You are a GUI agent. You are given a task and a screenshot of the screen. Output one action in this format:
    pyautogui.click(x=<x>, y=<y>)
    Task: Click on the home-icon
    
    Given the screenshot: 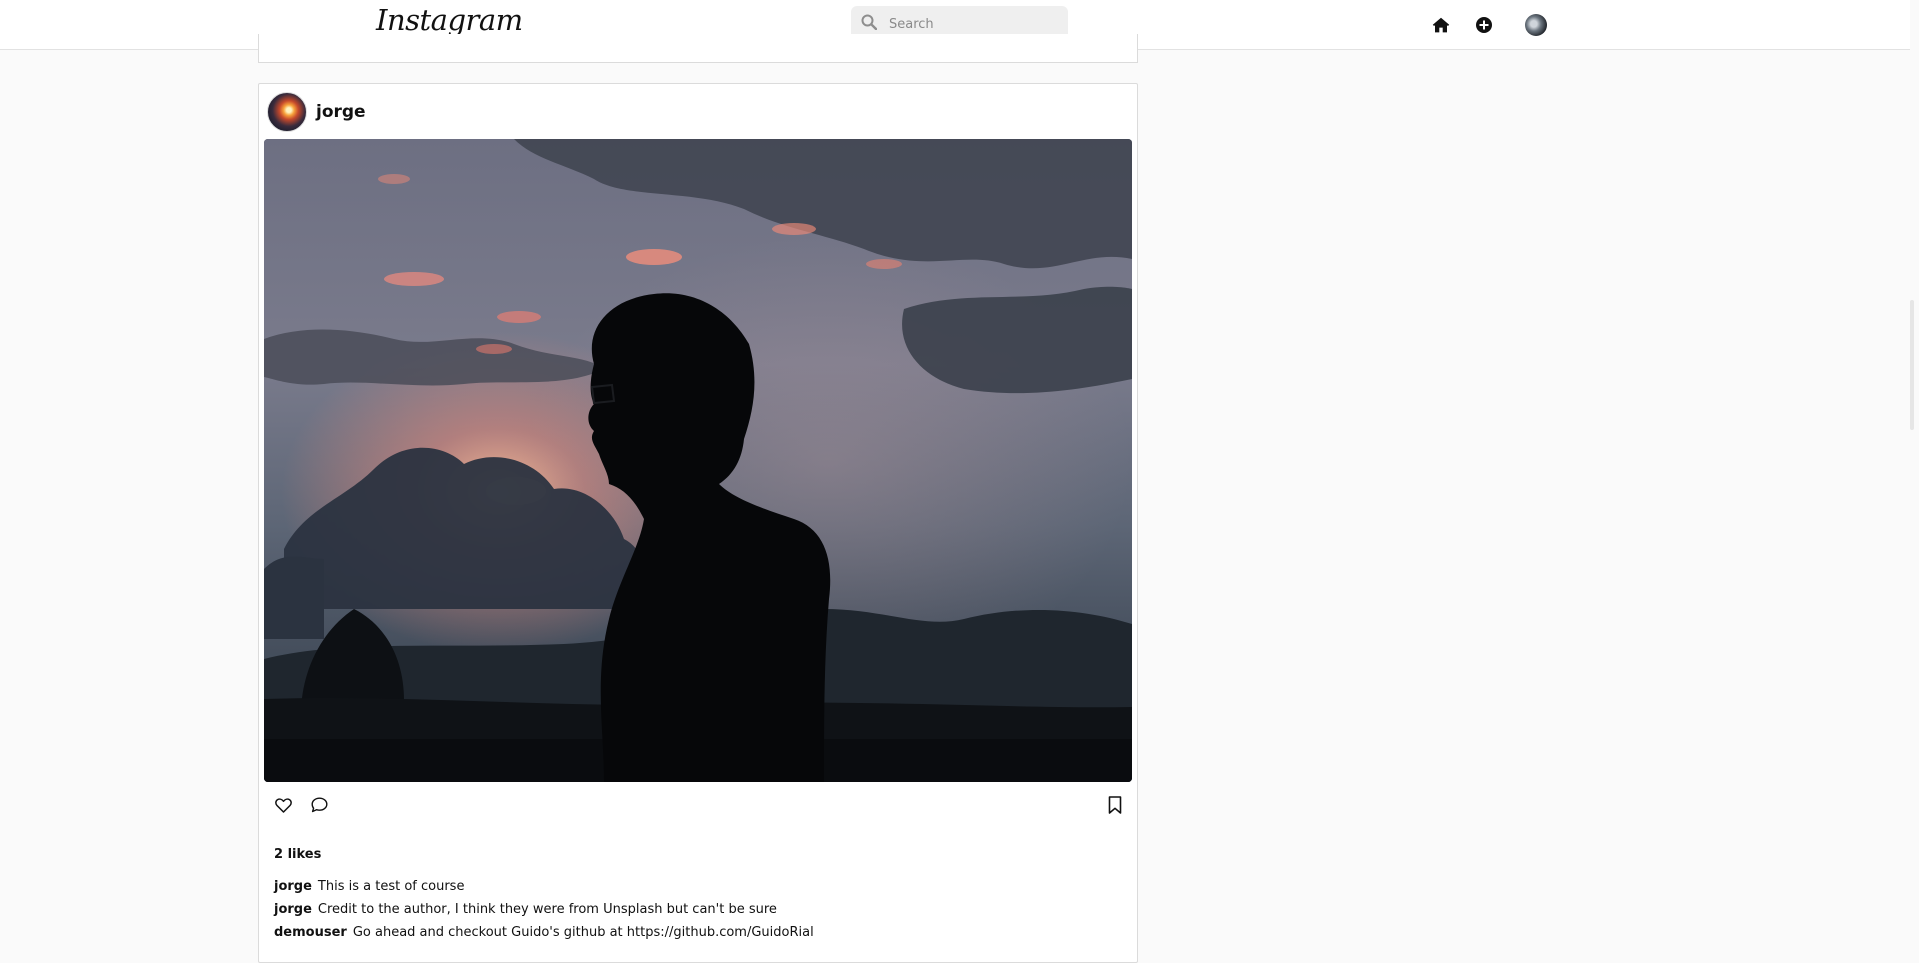 What is the action you would take?
    pyautogui.click(x=1441, y=25)
    